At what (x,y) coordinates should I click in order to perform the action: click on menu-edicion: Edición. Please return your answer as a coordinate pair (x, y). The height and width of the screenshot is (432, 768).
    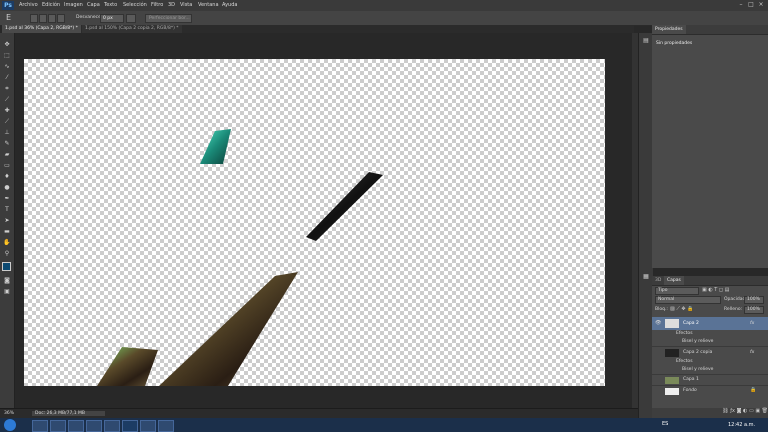
    Looking at the image, I should click on (51, 5).